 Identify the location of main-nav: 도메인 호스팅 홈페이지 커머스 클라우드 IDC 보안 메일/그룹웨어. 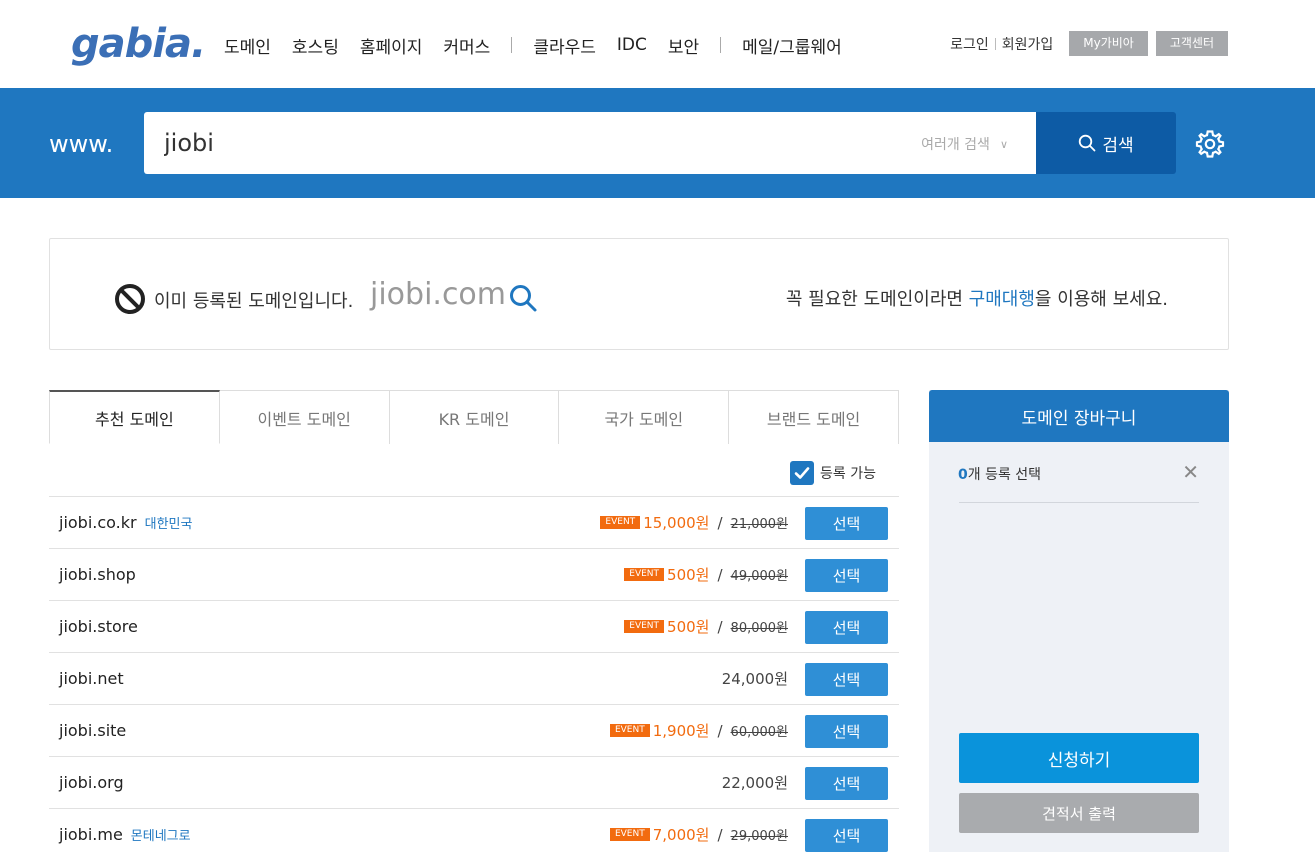
(543, 45).